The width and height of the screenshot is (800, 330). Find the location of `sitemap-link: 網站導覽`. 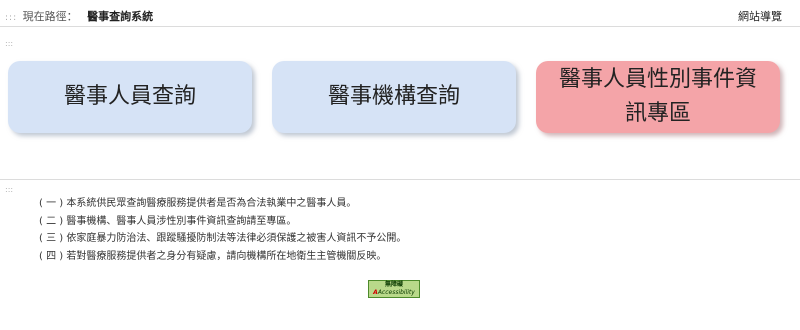

sitemap-link: 網站導覽 is located at coordinates (760, 17).